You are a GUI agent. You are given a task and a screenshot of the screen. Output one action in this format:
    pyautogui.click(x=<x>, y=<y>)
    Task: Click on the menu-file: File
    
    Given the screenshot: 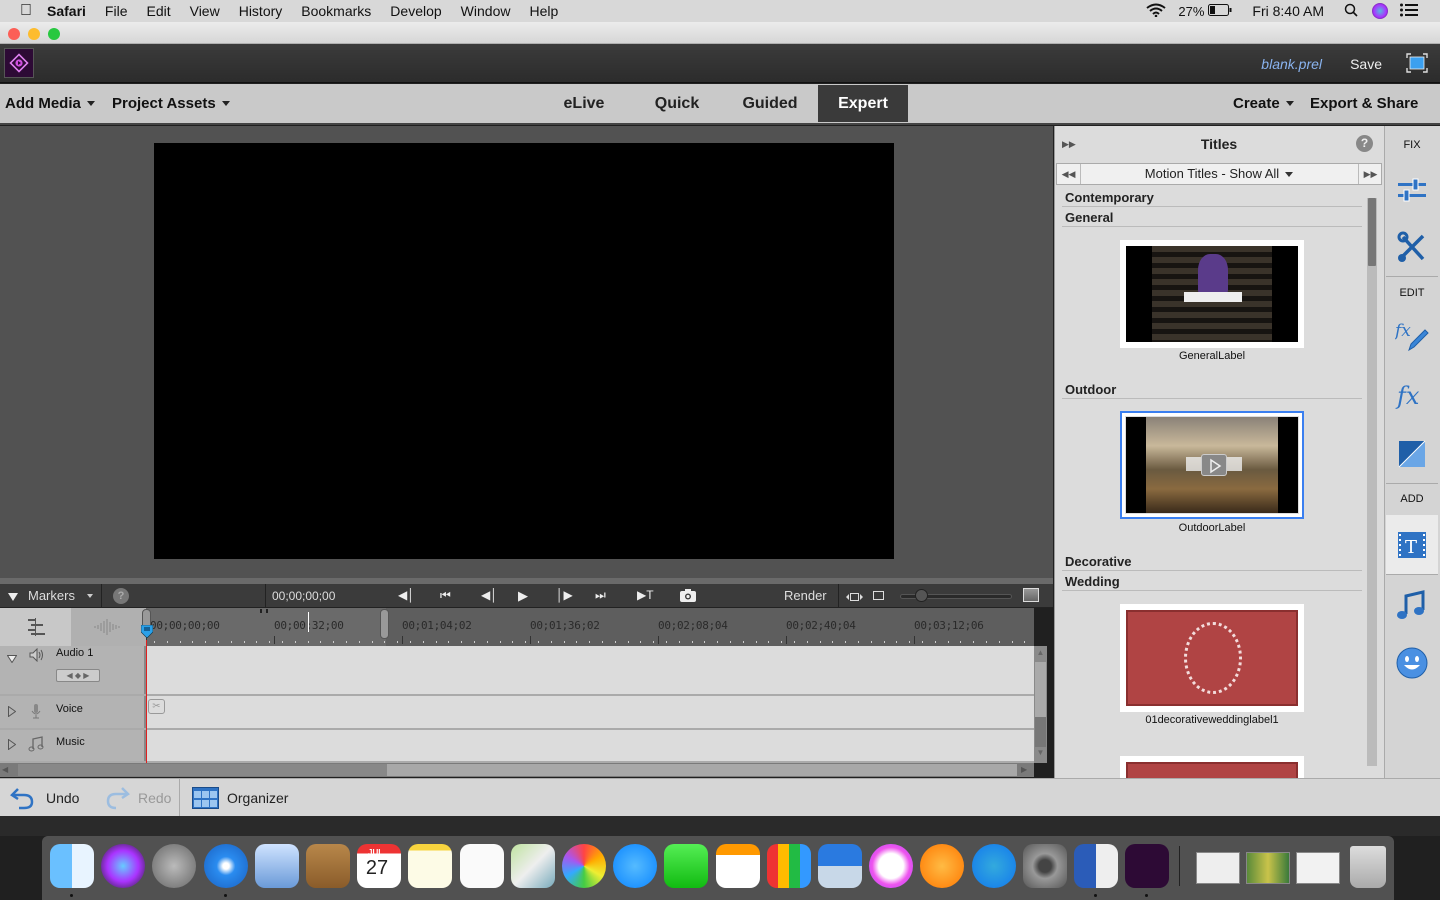 What is the action you would take?
    pyautogui.click(x=116, y=11)
    